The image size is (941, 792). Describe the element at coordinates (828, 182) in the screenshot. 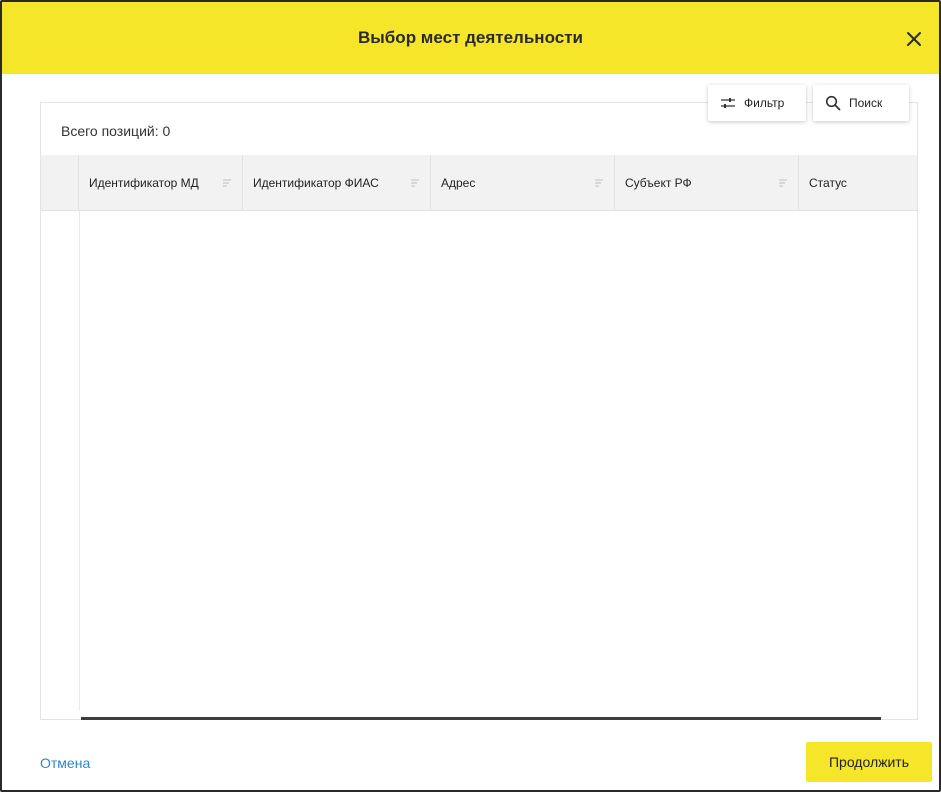

I see `column-label: Статус` at that location.